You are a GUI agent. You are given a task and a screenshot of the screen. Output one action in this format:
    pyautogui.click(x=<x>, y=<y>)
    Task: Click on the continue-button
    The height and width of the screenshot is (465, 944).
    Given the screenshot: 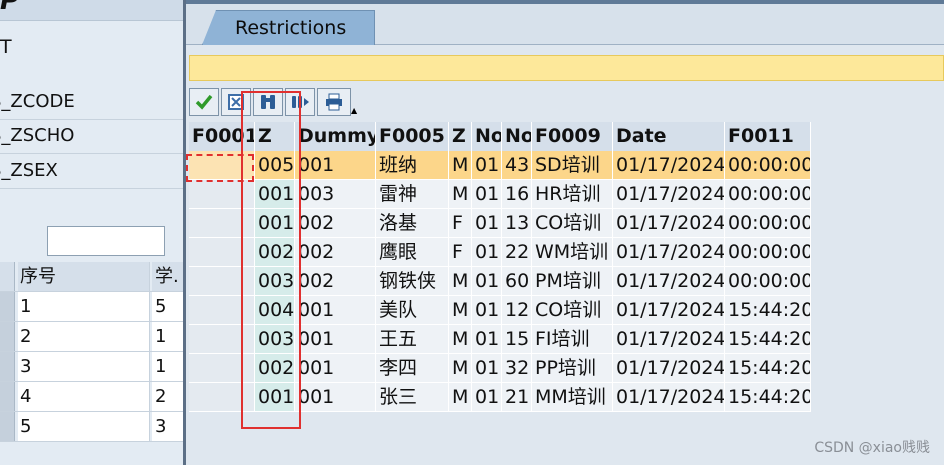 What is the action you would take?
    pyautogui.click(x=204, y=102)
    